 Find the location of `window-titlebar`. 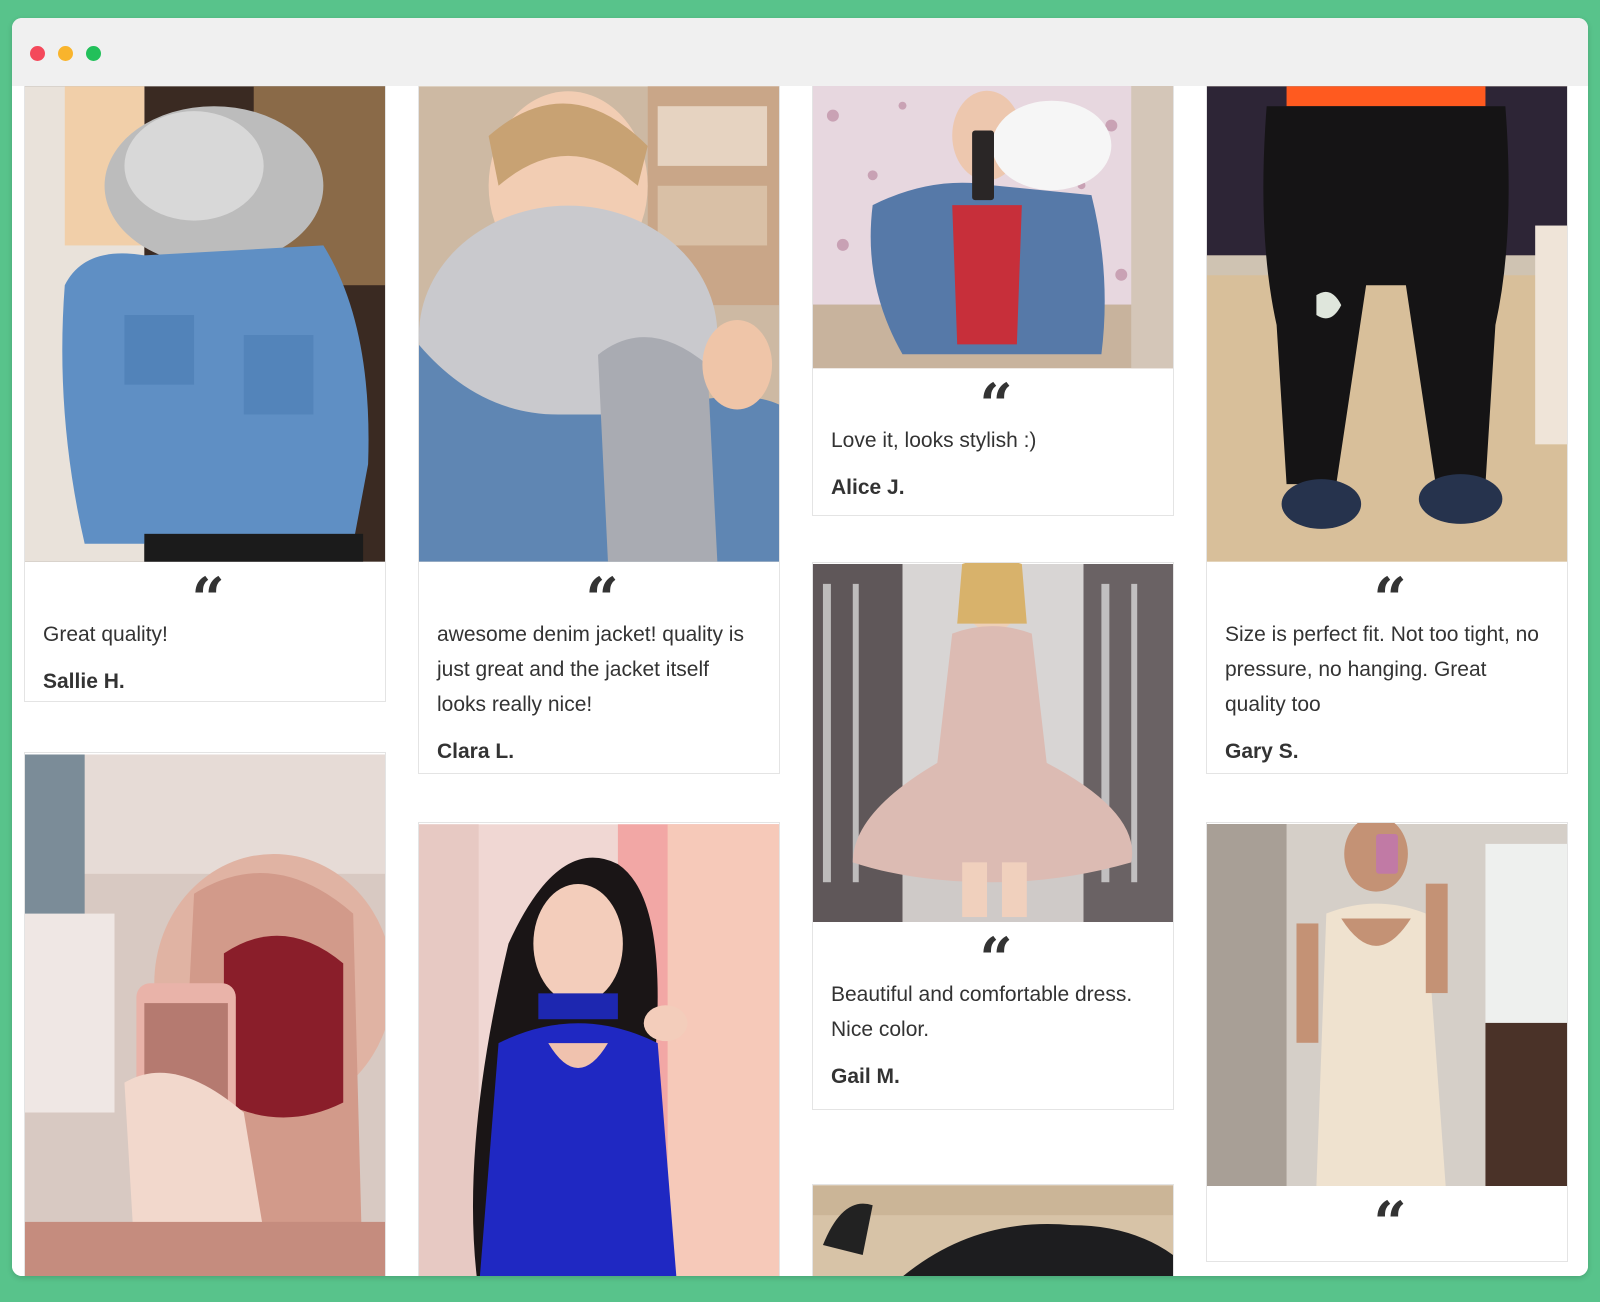

window-titlebar is located at coordinates (800, 52).